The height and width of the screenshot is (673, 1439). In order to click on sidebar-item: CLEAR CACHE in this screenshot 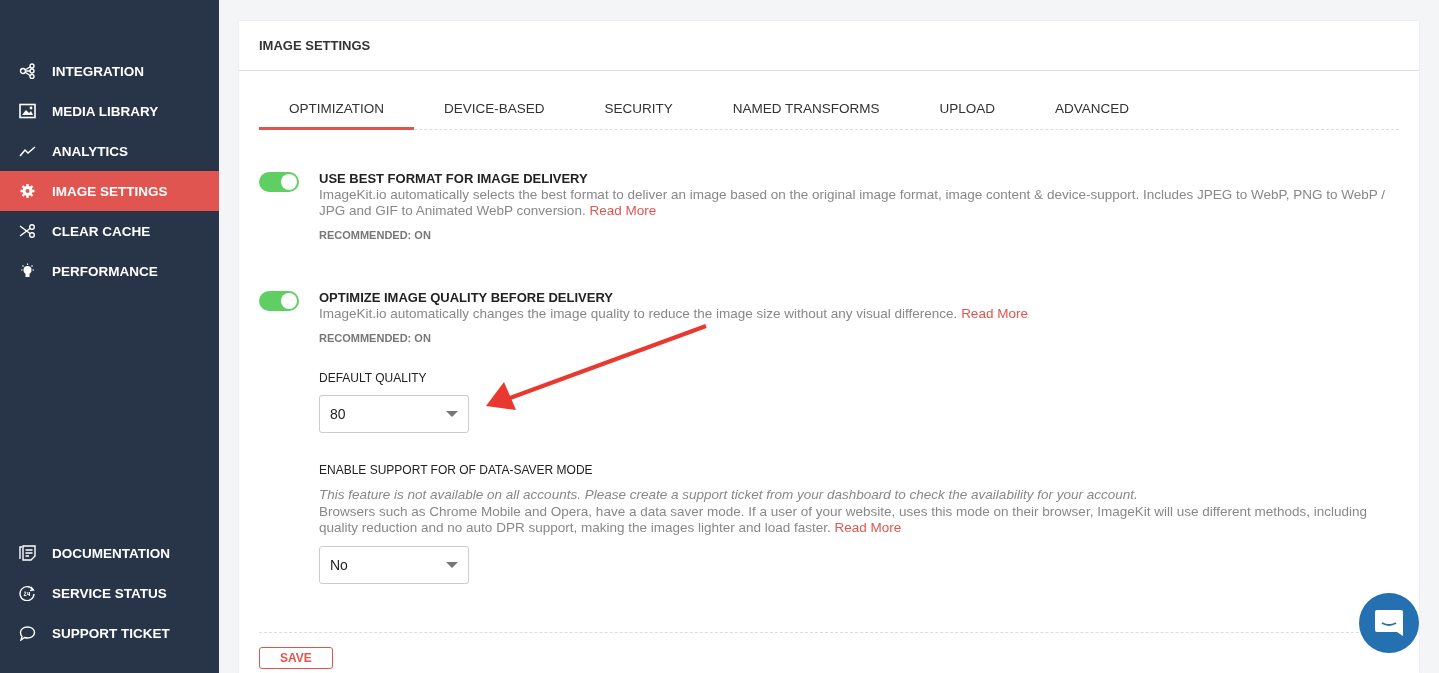, I will do `click(109, 231)`.